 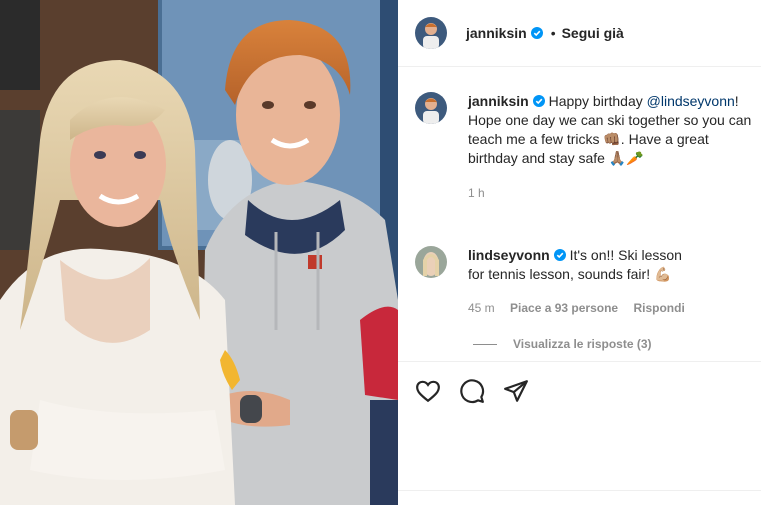 What do you see at coordinates (472, 391) in the screenshot?
I see `comment-icon` at bounding box center [472, 391].